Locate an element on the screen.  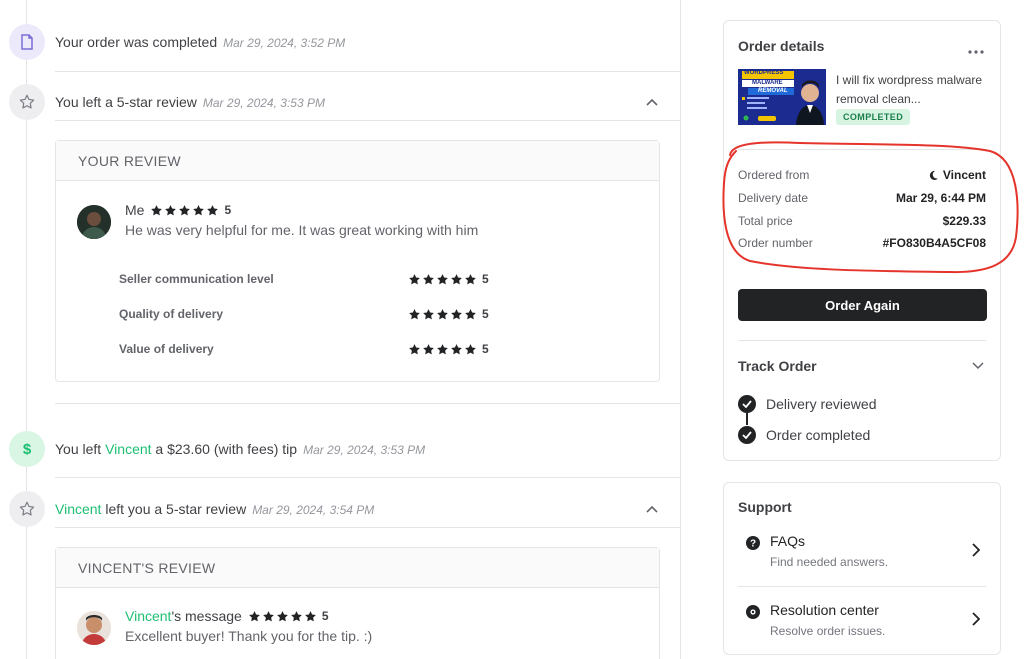
chevron-right-icon is located at coordinates (976, 550).